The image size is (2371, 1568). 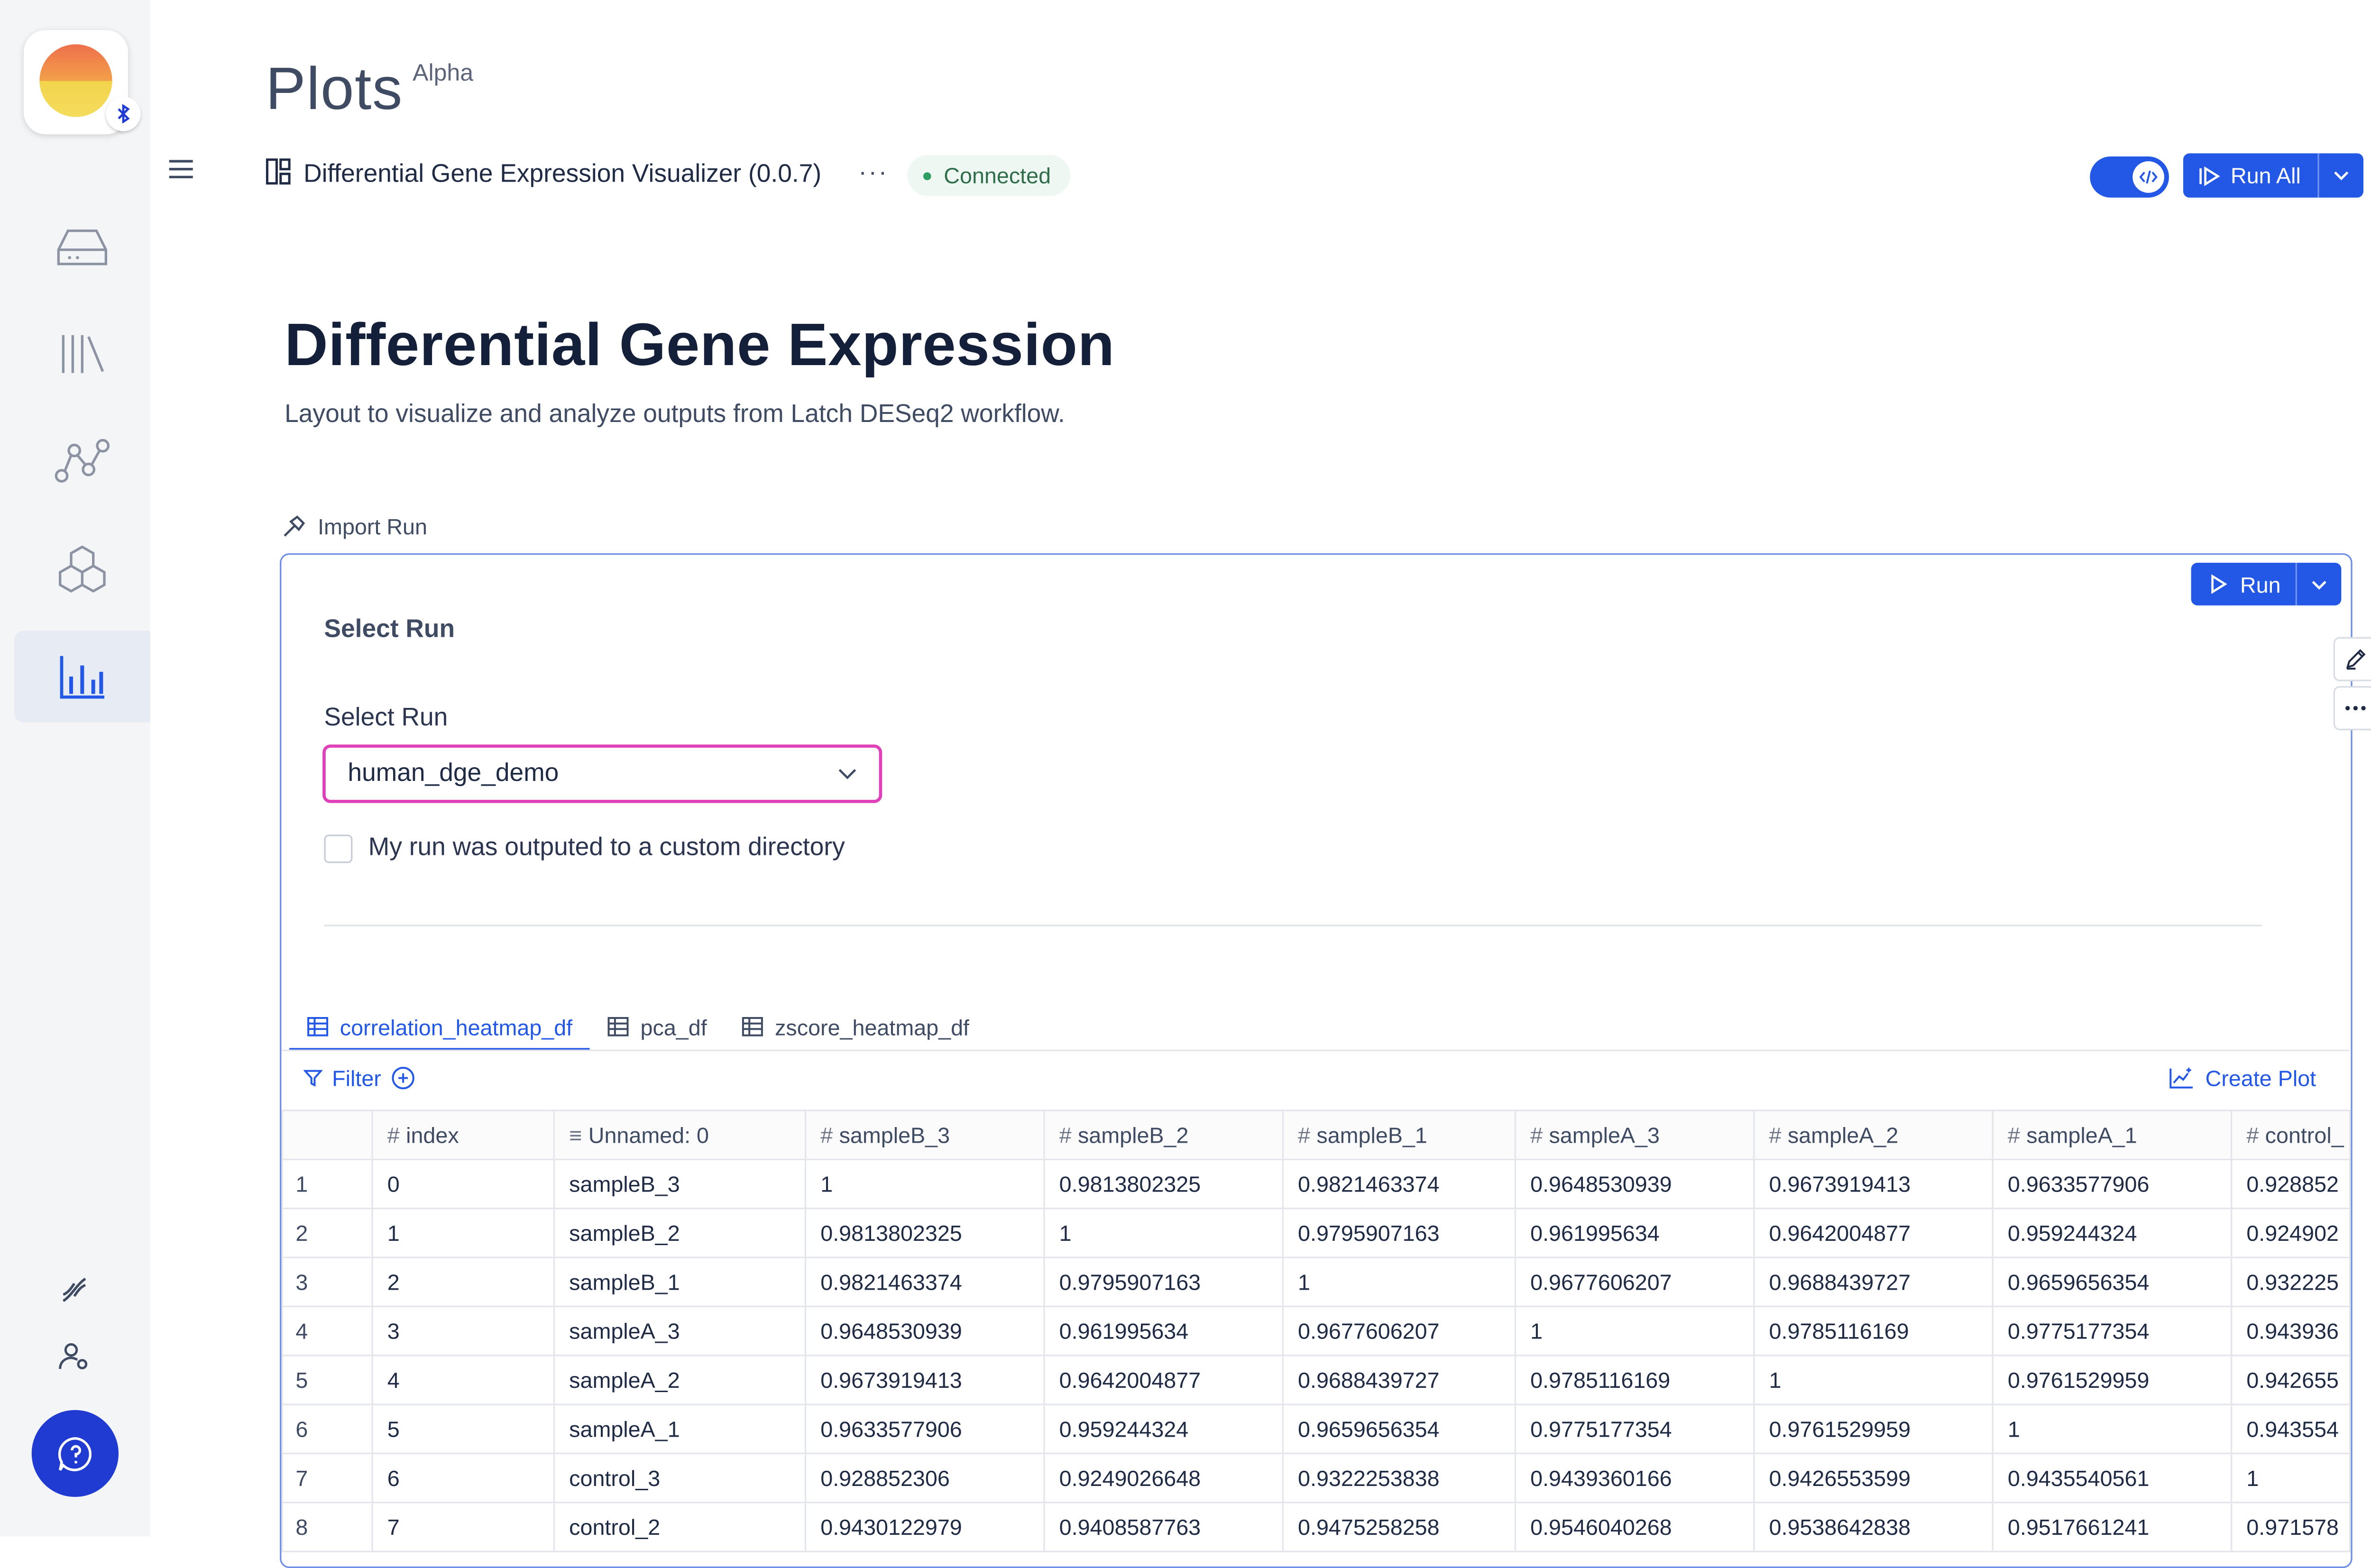 I want to click on edit-cell-button, so click(x=2352, y=659).